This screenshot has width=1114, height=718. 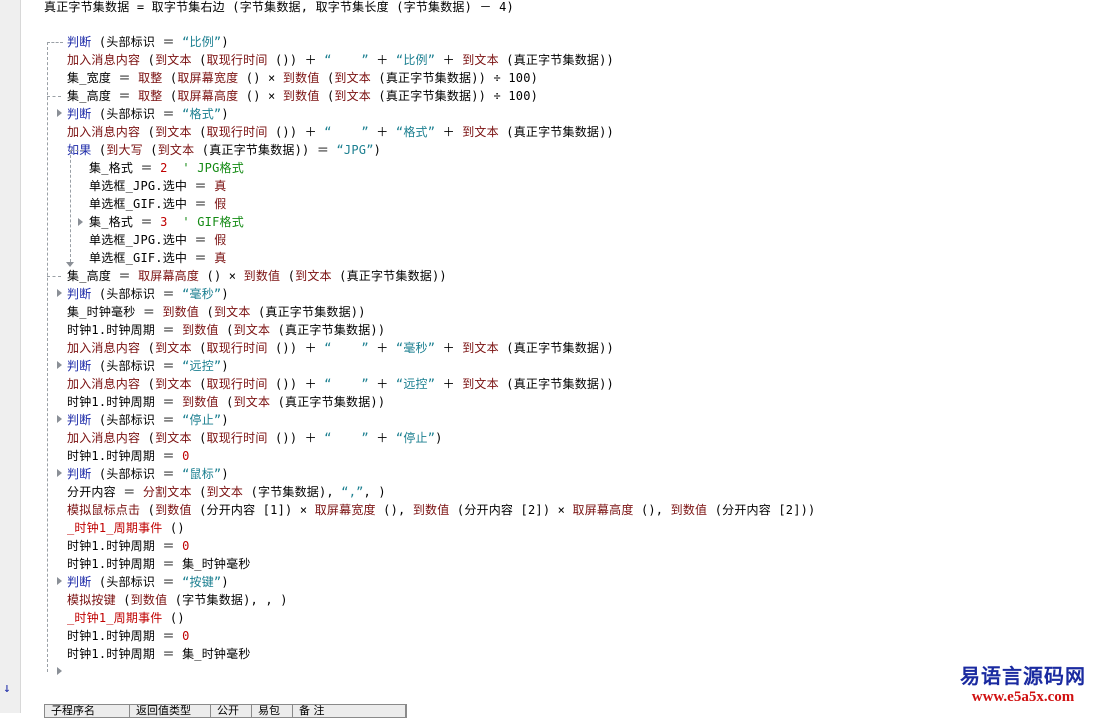 What do you see at coordinates (87, 711) in the screenshot?
I see `table-column-header: 子程序名` at bounding box center [87, 711].